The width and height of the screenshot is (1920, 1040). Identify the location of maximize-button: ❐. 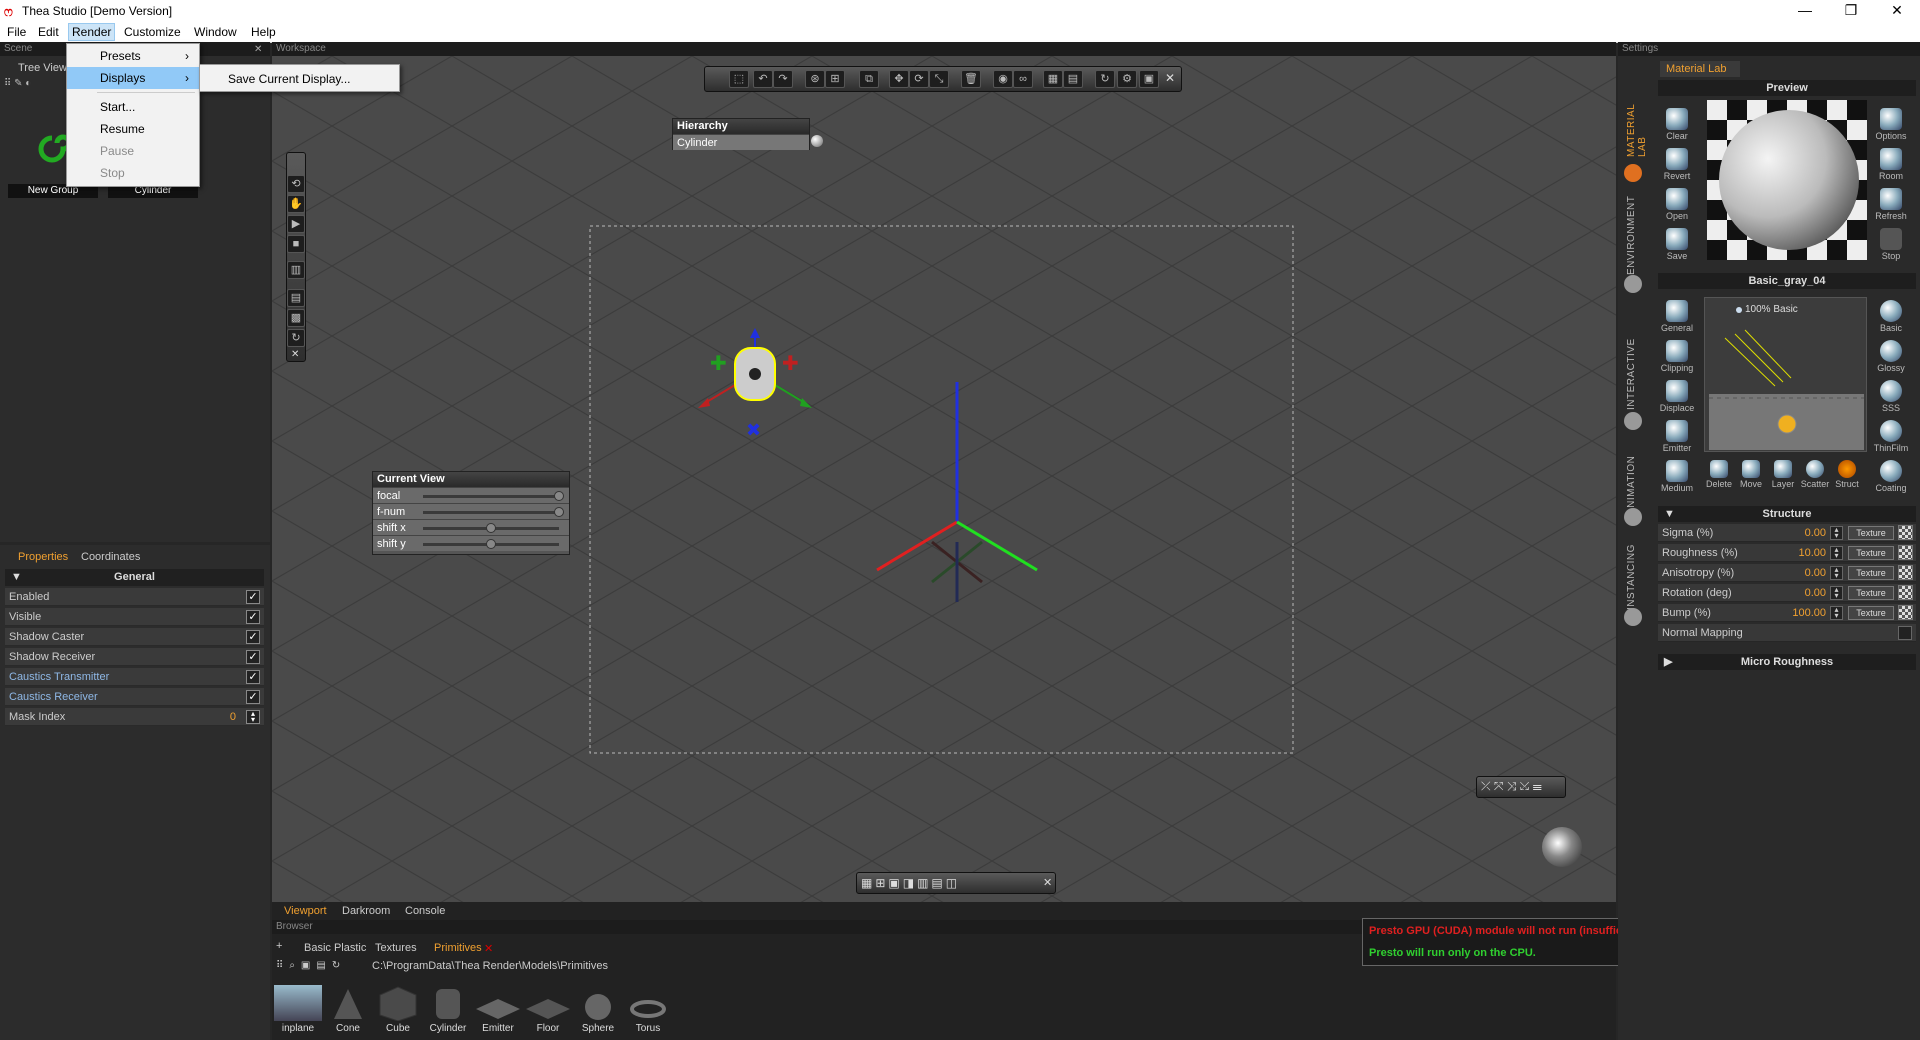
(1851, 11).